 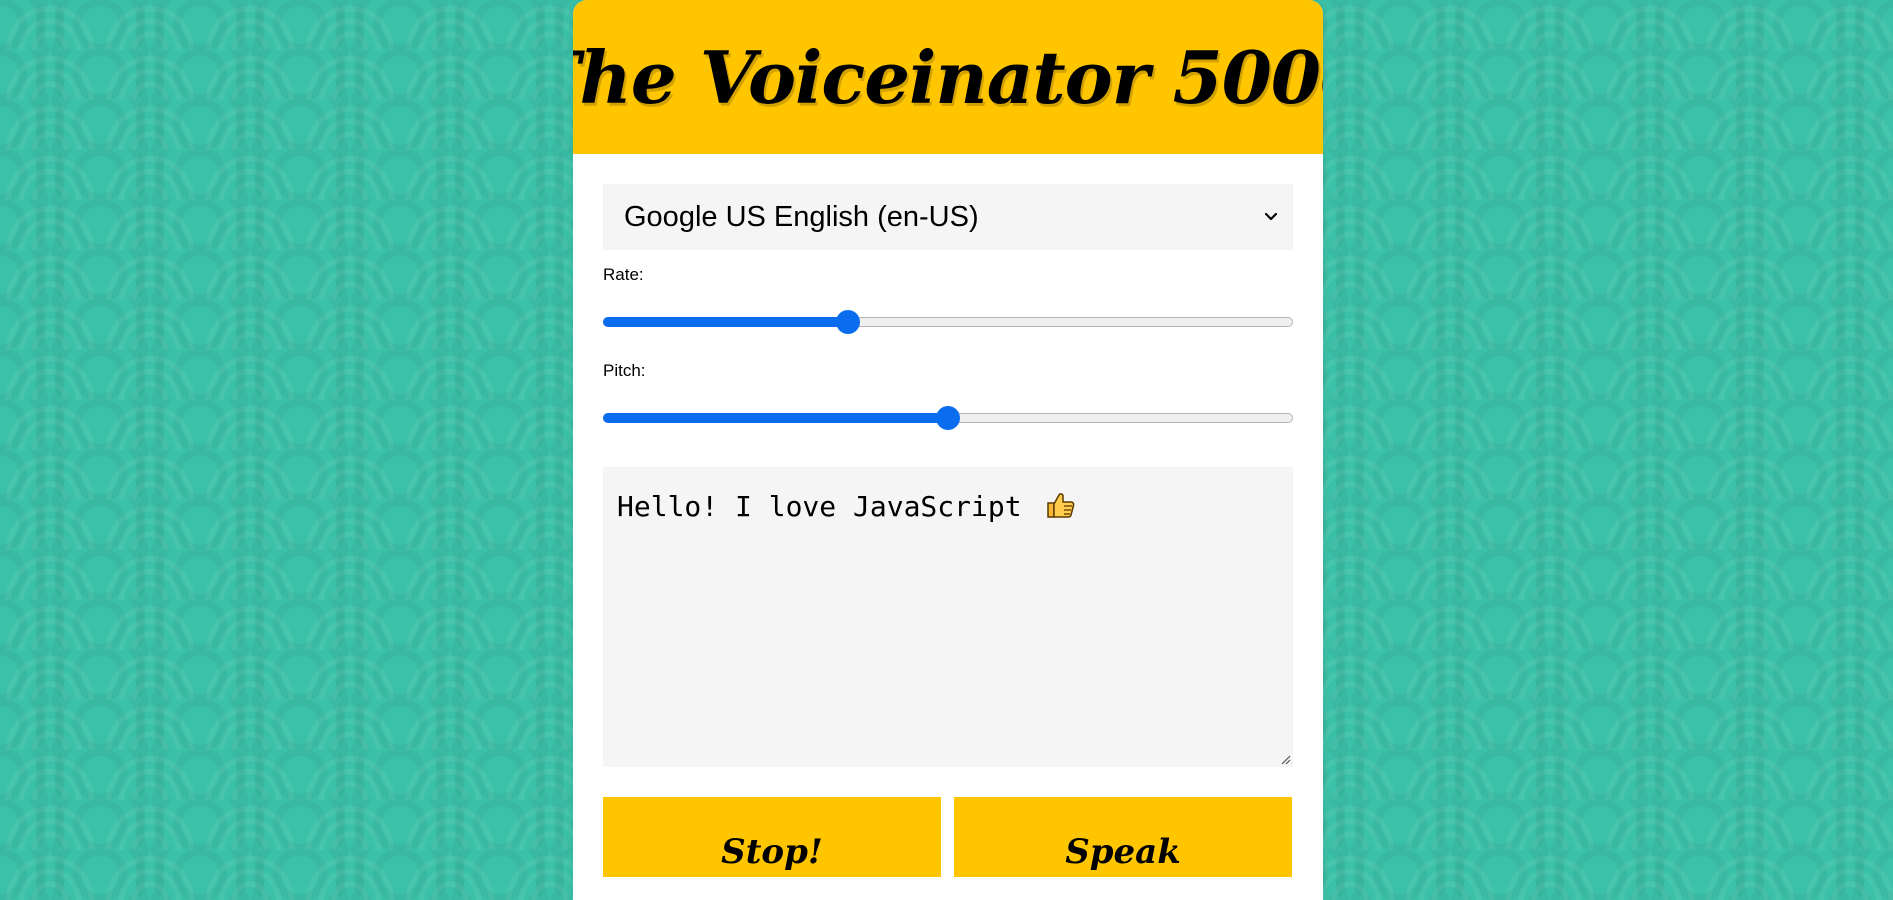 What do you see at coordinates (948, 617) in the screenshot?
I see `message-textarea: Hello! I love JavaScript` at bounding box center [948, 617].